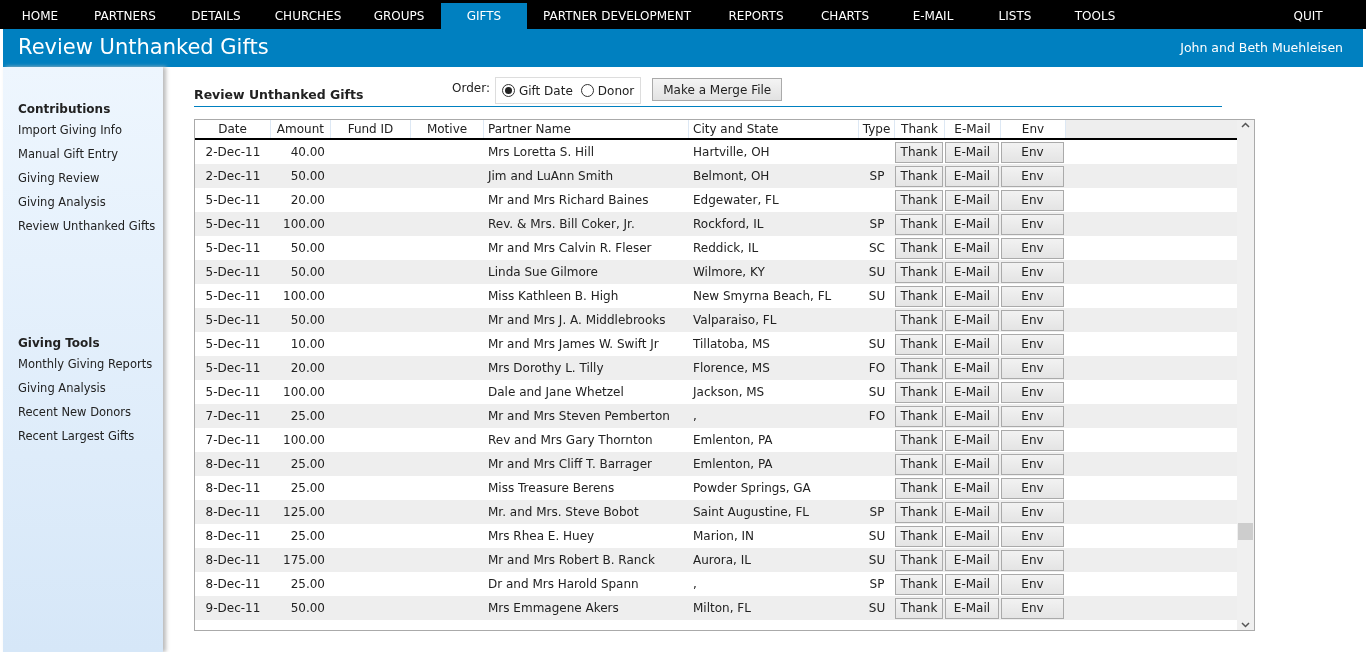  I want to click on table-cell-text: Mr and Mrs Calvin R. Fleser, so click(570, 248).